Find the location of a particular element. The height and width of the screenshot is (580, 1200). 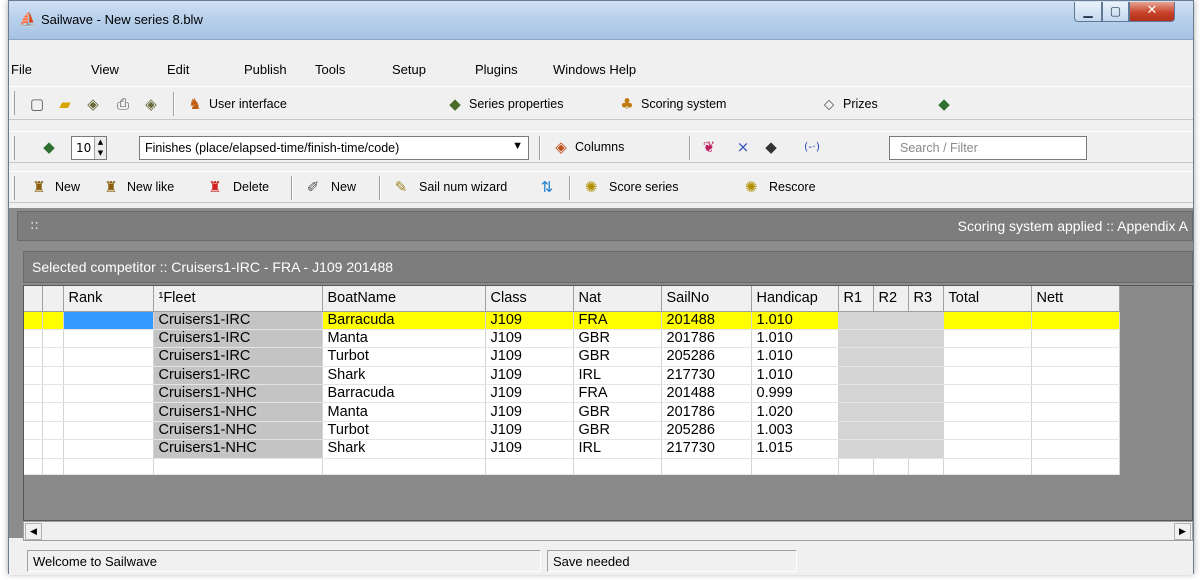

sailno-cell: 217730 is located at coordinates (706, 449).